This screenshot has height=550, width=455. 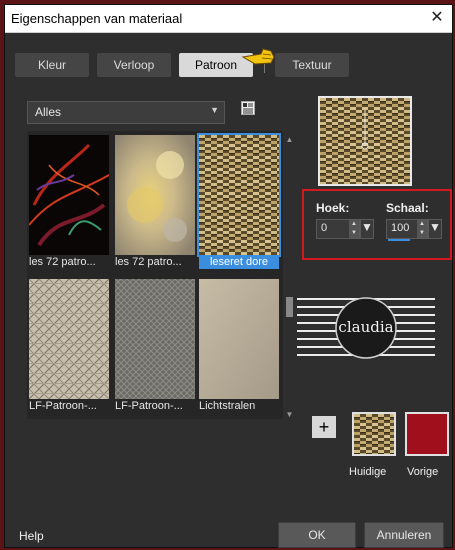 I want to click on scale-spinbox: 100 ▲ ▼, so click(x=407, y=229).